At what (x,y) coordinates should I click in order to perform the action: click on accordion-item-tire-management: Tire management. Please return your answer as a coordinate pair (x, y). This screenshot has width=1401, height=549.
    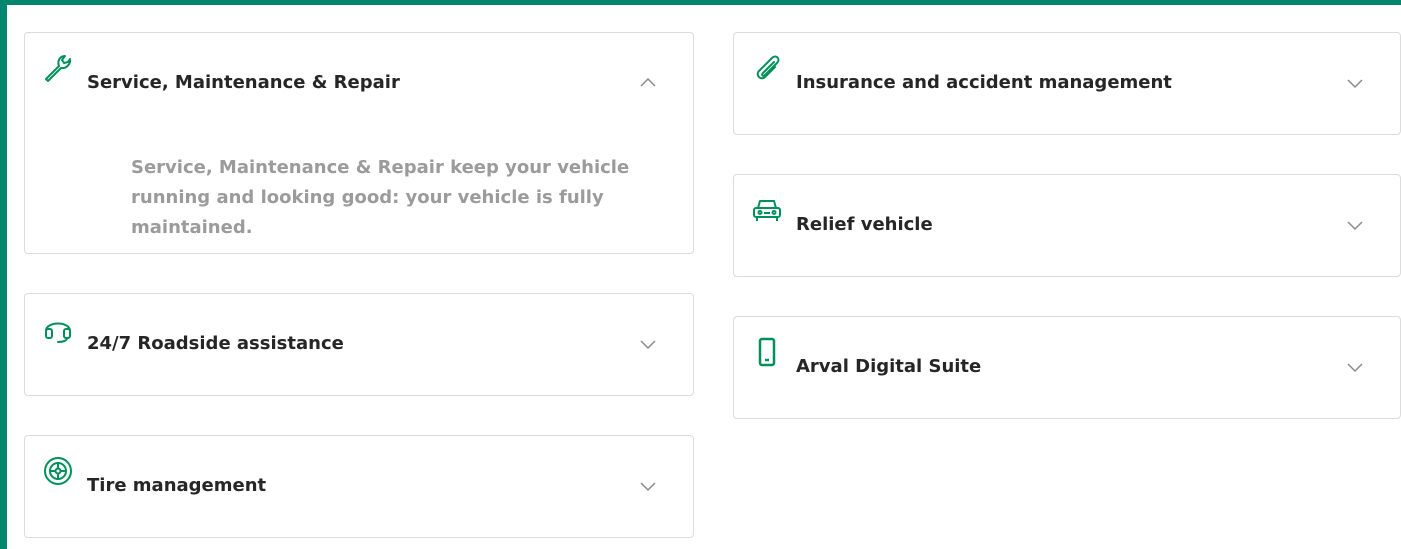
    Looking at the image, I should click on (359, 486).